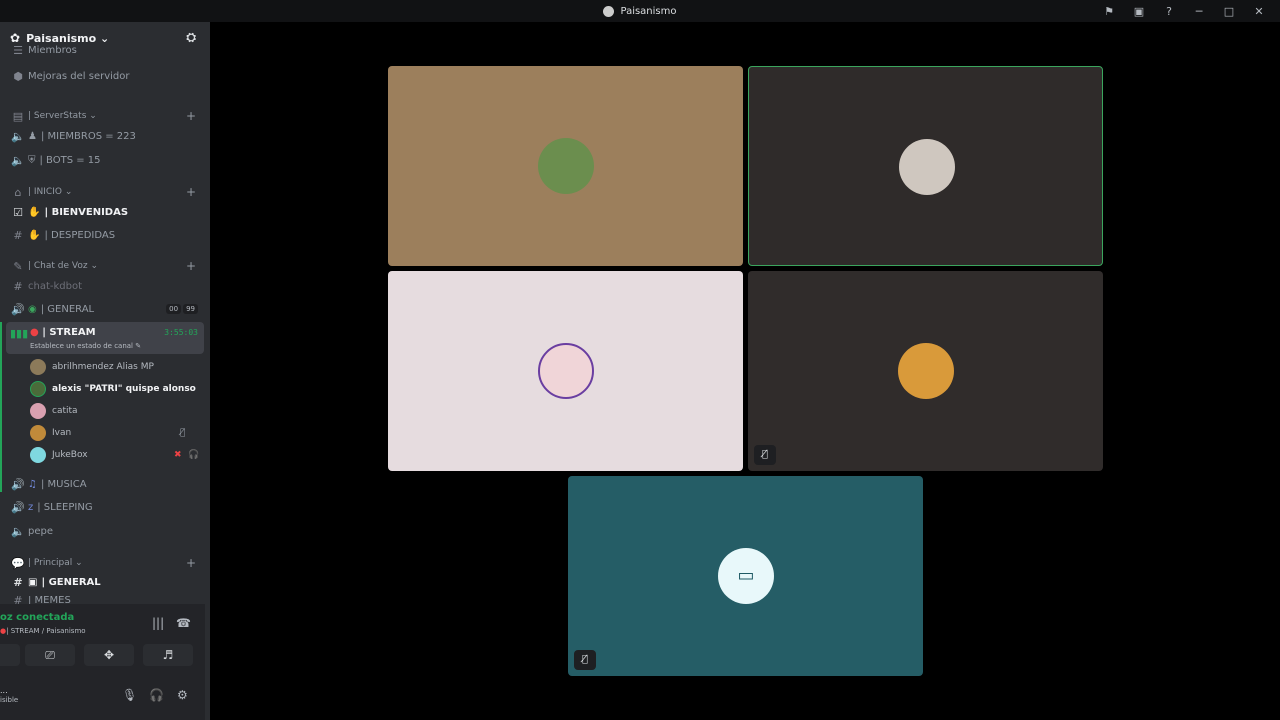 The image size is (1280, 720). Describe the element at coordinates (9, 700) in the screenshot. I see `user-status: isible` at that location.